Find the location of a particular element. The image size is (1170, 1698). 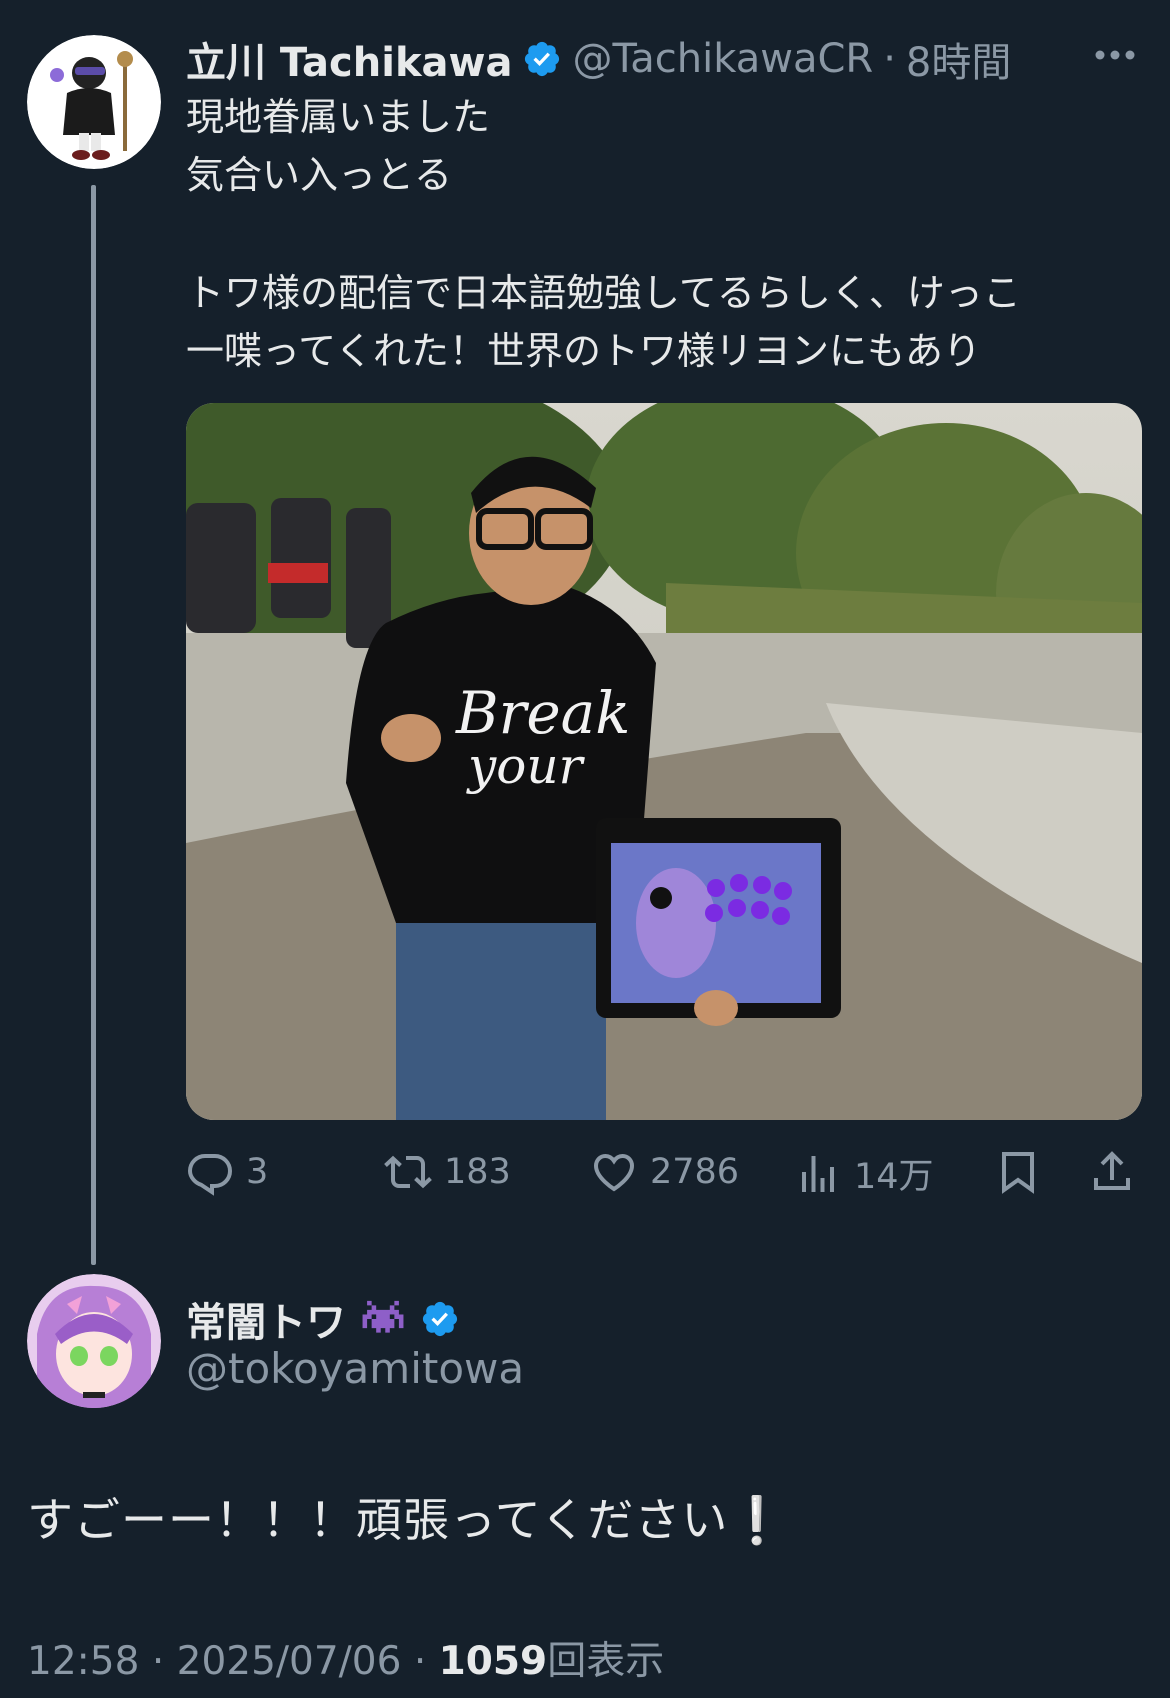

reply-handle: @tokoyamitowa is located at coordinates (355, 1368).